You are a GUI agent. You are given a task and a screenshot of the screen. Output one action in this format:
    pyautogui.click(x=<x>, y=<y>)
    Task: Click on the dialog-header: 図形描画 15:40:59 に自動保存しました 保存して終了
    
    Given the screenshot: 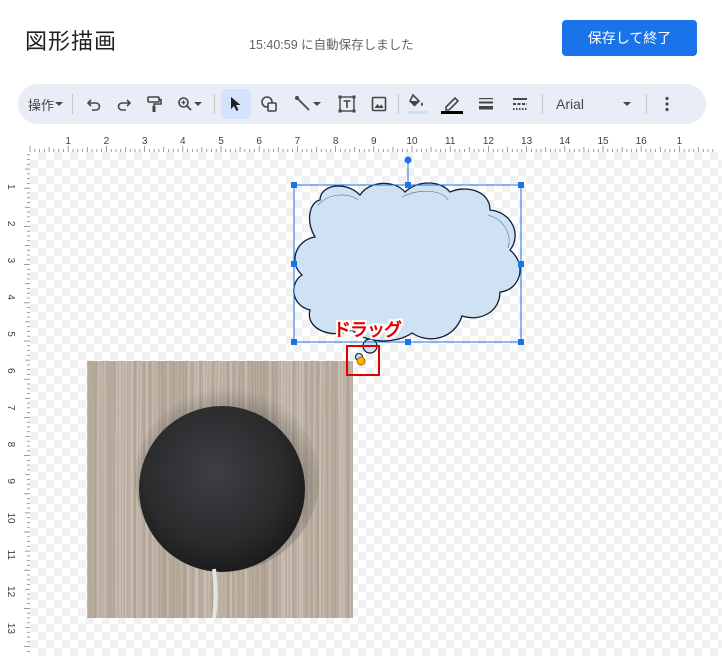 What is the action you would take?
    pyautogui.click(x=361, y=40)
    